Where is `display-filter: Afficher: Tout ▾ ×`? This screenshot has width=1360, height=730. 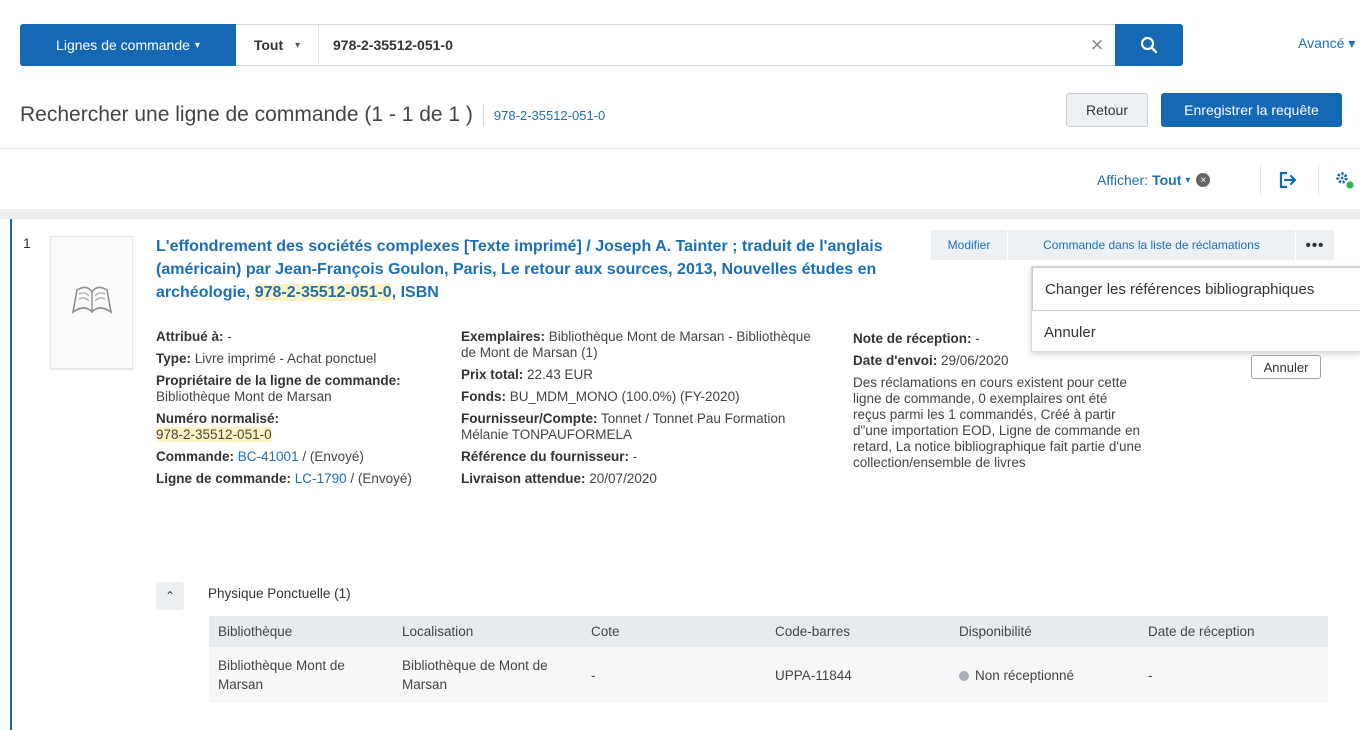 display-filter: Afficher: Tout ▾ × is located at coordinates (1154, 180).